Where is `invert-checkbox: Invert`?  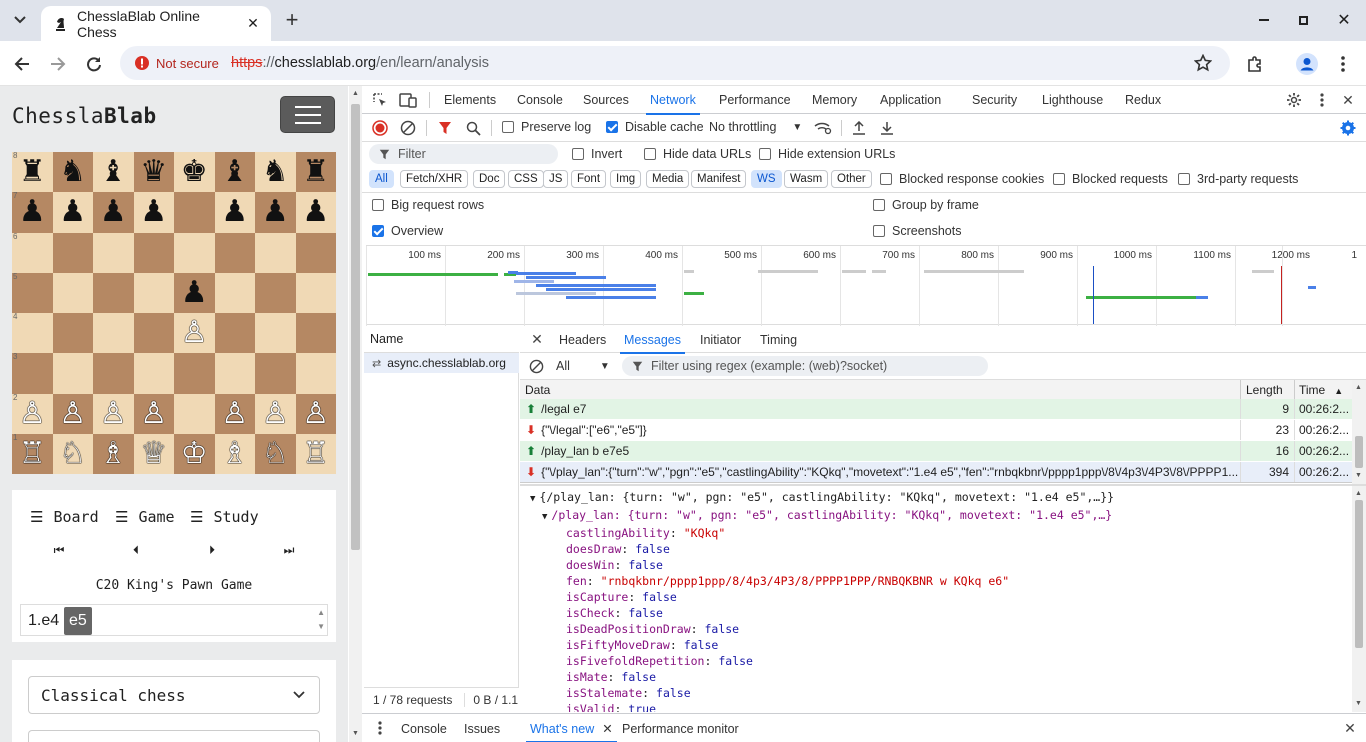 invert-checkbox: Invert is located at coordinates (597, 154).